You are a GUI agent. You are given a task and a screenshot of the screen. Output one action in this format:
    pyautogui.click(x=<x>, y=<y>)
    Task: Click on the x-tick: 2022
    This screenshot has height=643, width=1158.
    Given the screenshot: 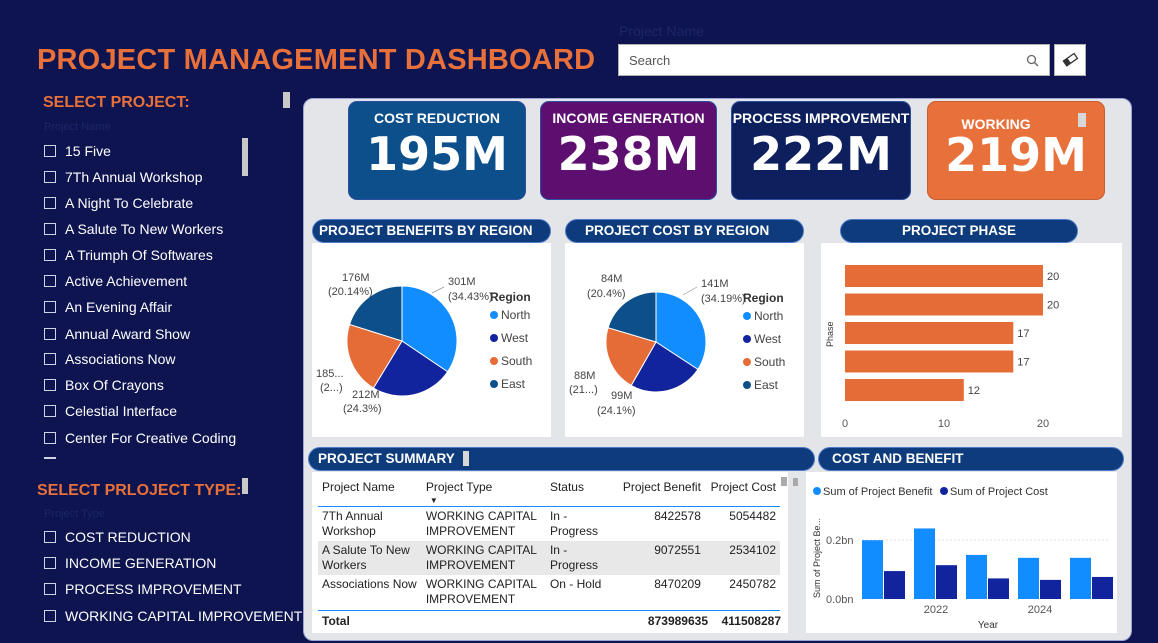 What is the action you would take?
    pyautogui.click(x=936, y=610)
    